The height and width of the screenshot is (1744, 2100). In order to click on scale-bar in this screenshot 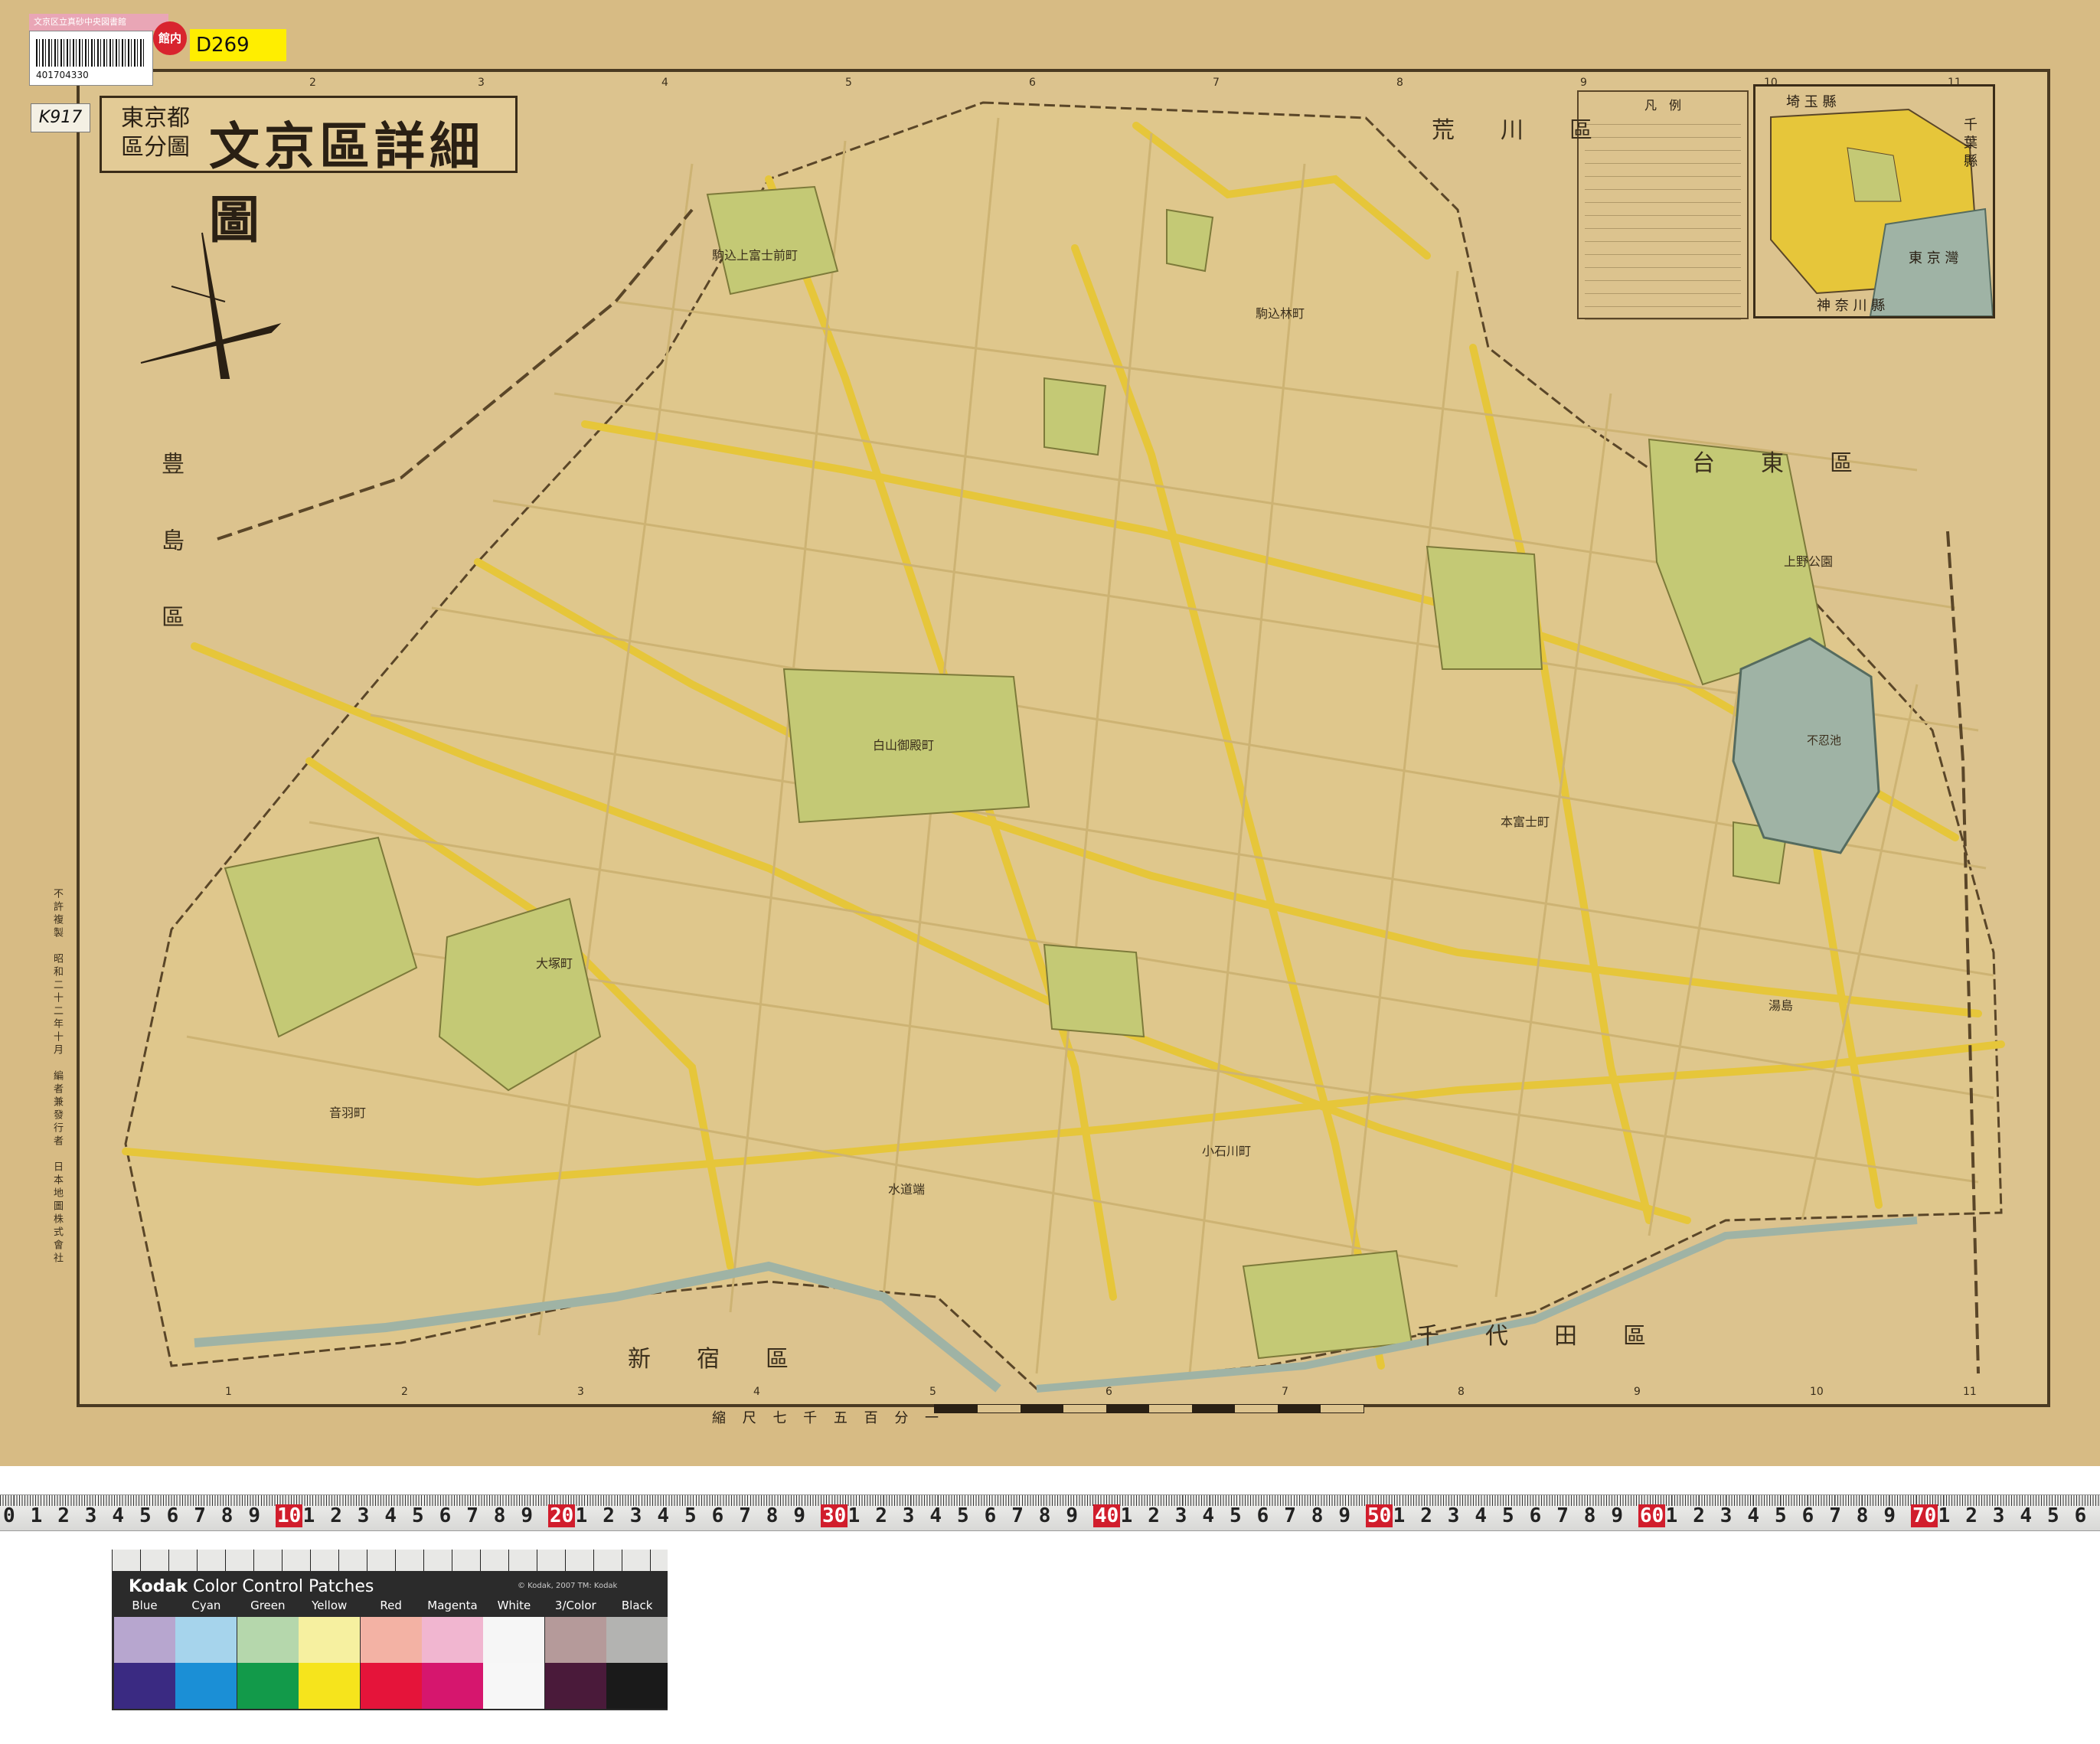, I will do `click(1149, 1408)`.